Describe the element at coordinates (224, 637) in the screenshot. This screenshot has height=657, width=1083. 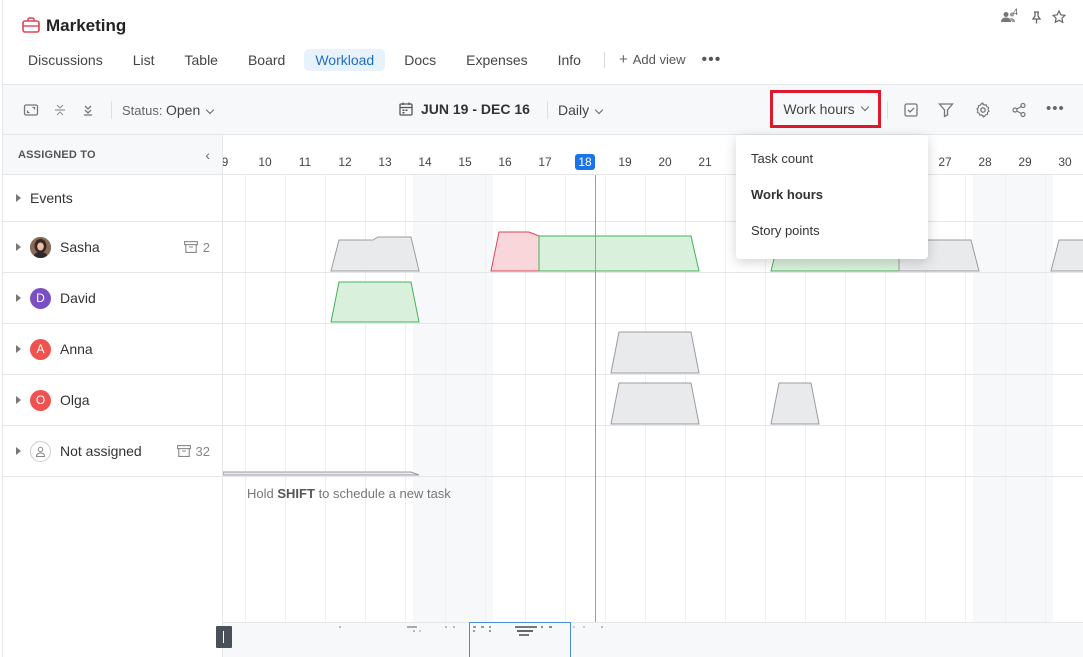
I see `scrubber-handle` at that location.